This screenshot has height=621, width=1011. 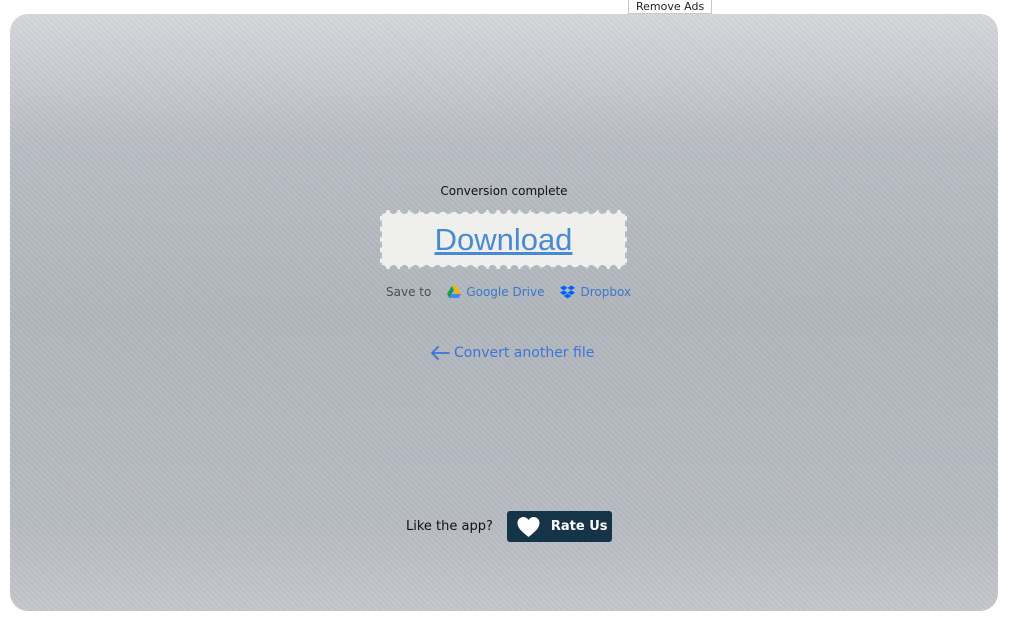 I want to click on dropbox-icon, so click(x=568, y=292).